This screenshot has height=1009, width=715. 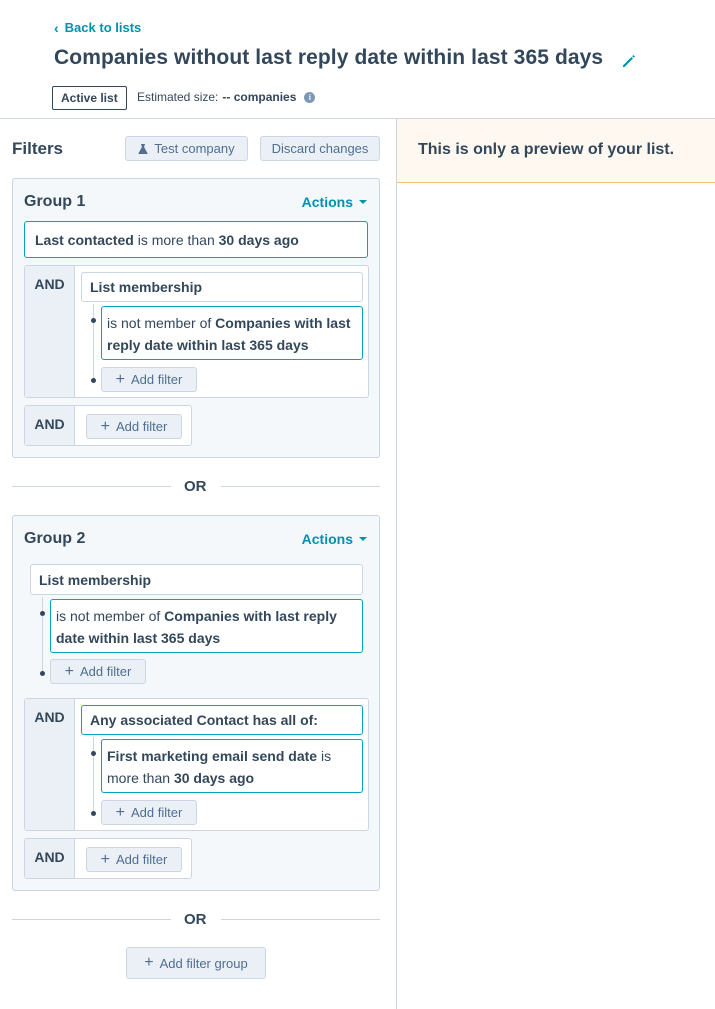 What do you see at coordinates (56, 27) in the screenshot?
I see `chevron-left-icon: ‹` at bounding box center [56, 27].